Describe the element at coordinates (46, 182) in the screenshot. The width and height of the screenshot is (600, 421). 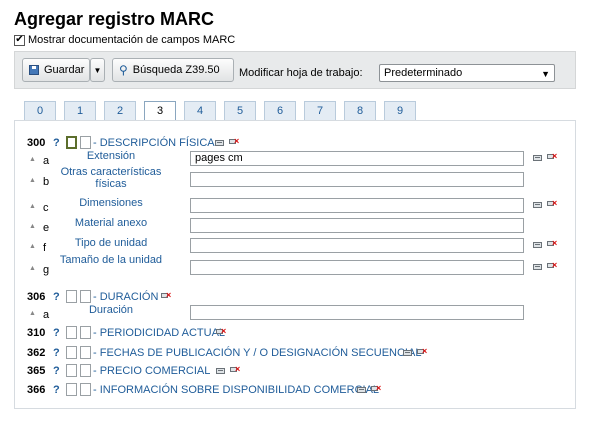
I see `subfield-code: b` at that location.